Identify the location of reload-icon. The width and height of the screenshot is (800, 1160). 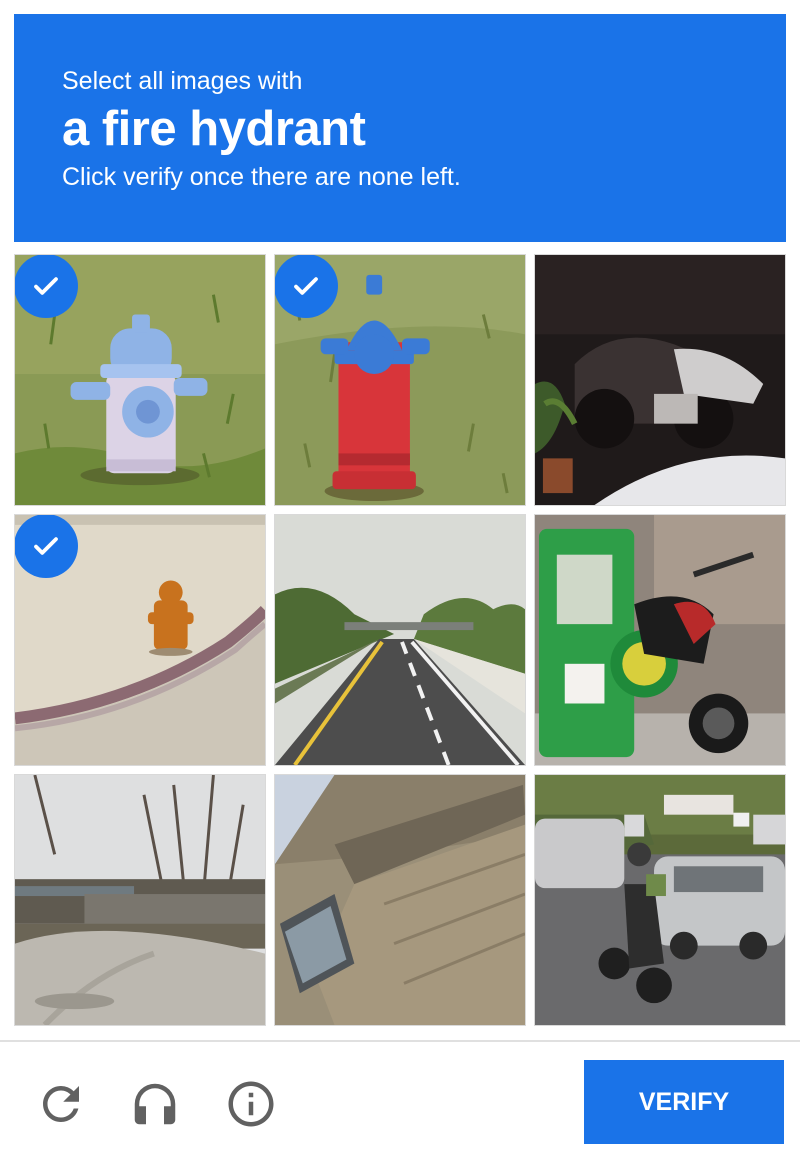
(61, 1104).